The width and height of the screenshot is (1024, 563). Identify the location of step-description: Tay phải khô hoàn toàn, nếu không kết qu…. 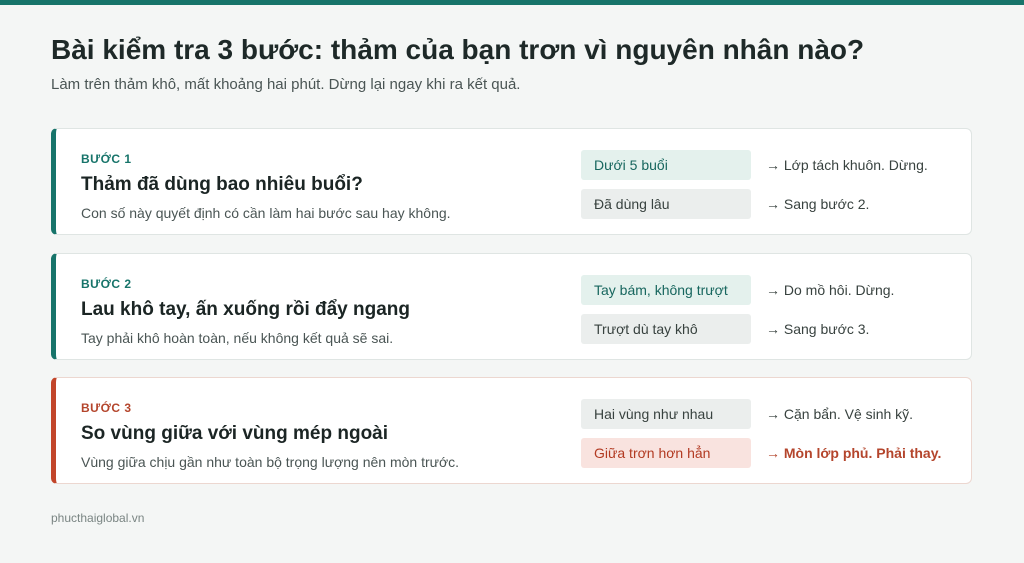
(237, 338).